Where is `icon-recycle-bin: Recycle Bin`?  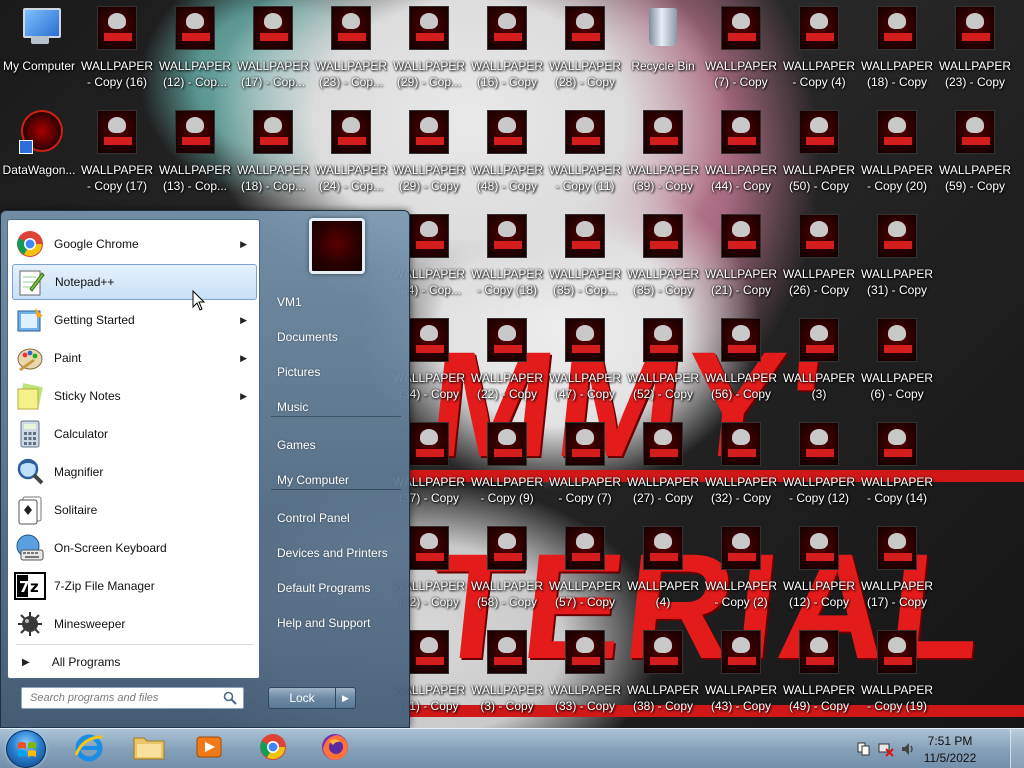 icon-recycle-bin: Recycle Bin is located at coordinates (663, 50).